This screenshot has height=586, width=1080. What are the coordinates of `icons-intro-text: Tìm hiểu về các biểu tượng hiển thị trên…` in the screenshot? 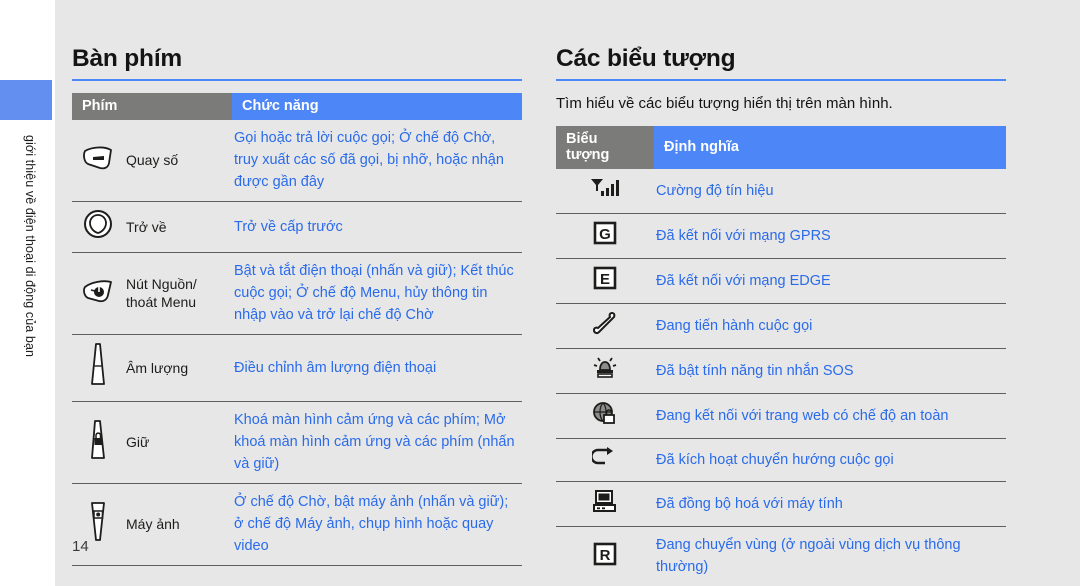 It's located at (724, 103).